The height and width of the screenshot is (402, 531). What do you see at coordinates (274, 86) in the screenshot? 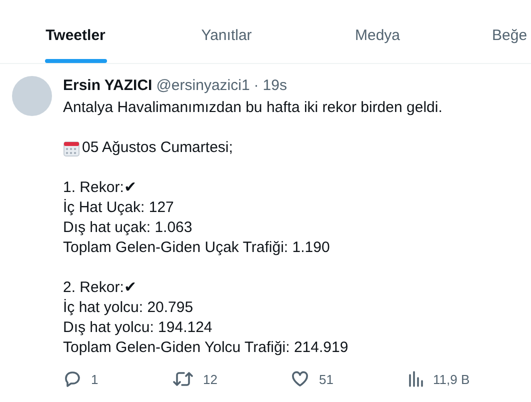
I see `tweet-time: 19s` at bounding box center [274, 86].